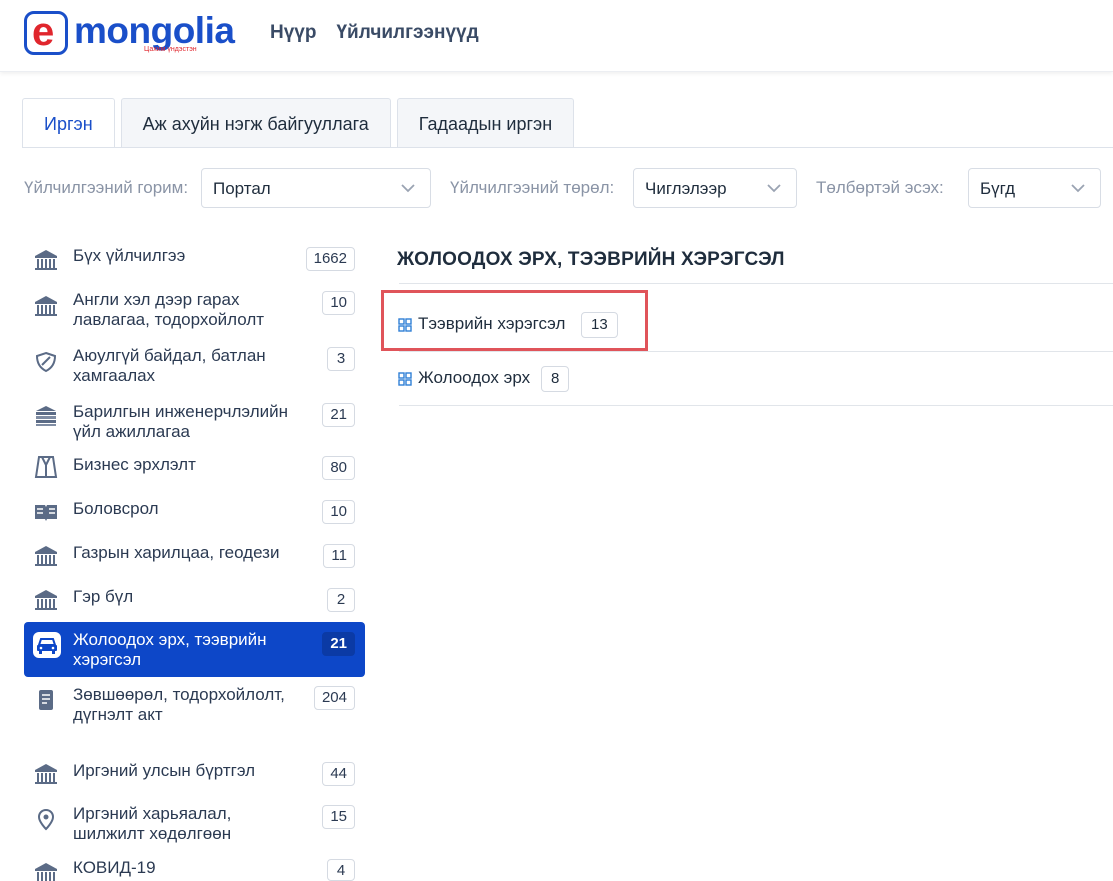 The height and width of the screenshot is (881, 1113). Describe the element at coordinates (242, 188) in the screenshot. I see `mode-select-value: Портал` at that location.